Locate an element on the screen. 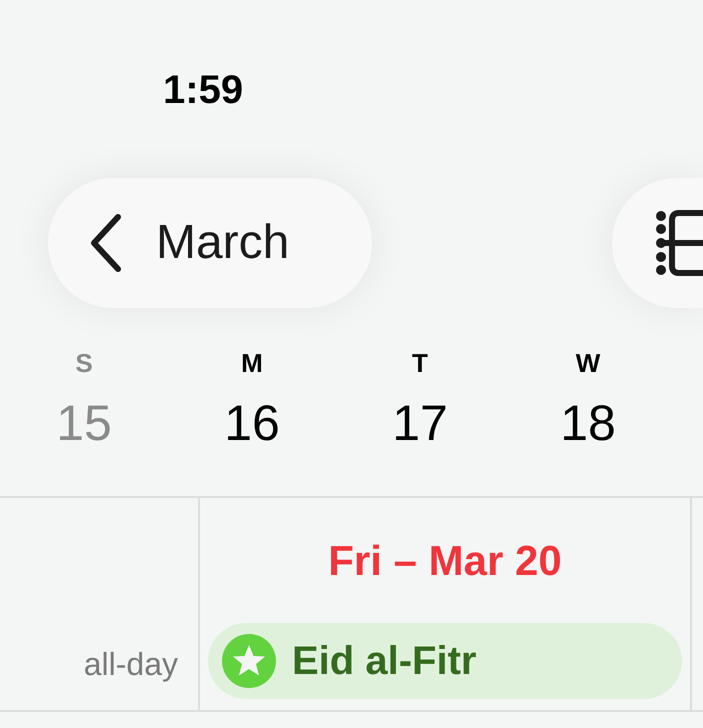  event-chip: Eid al-Fitr is located at coordinates (445, 661).